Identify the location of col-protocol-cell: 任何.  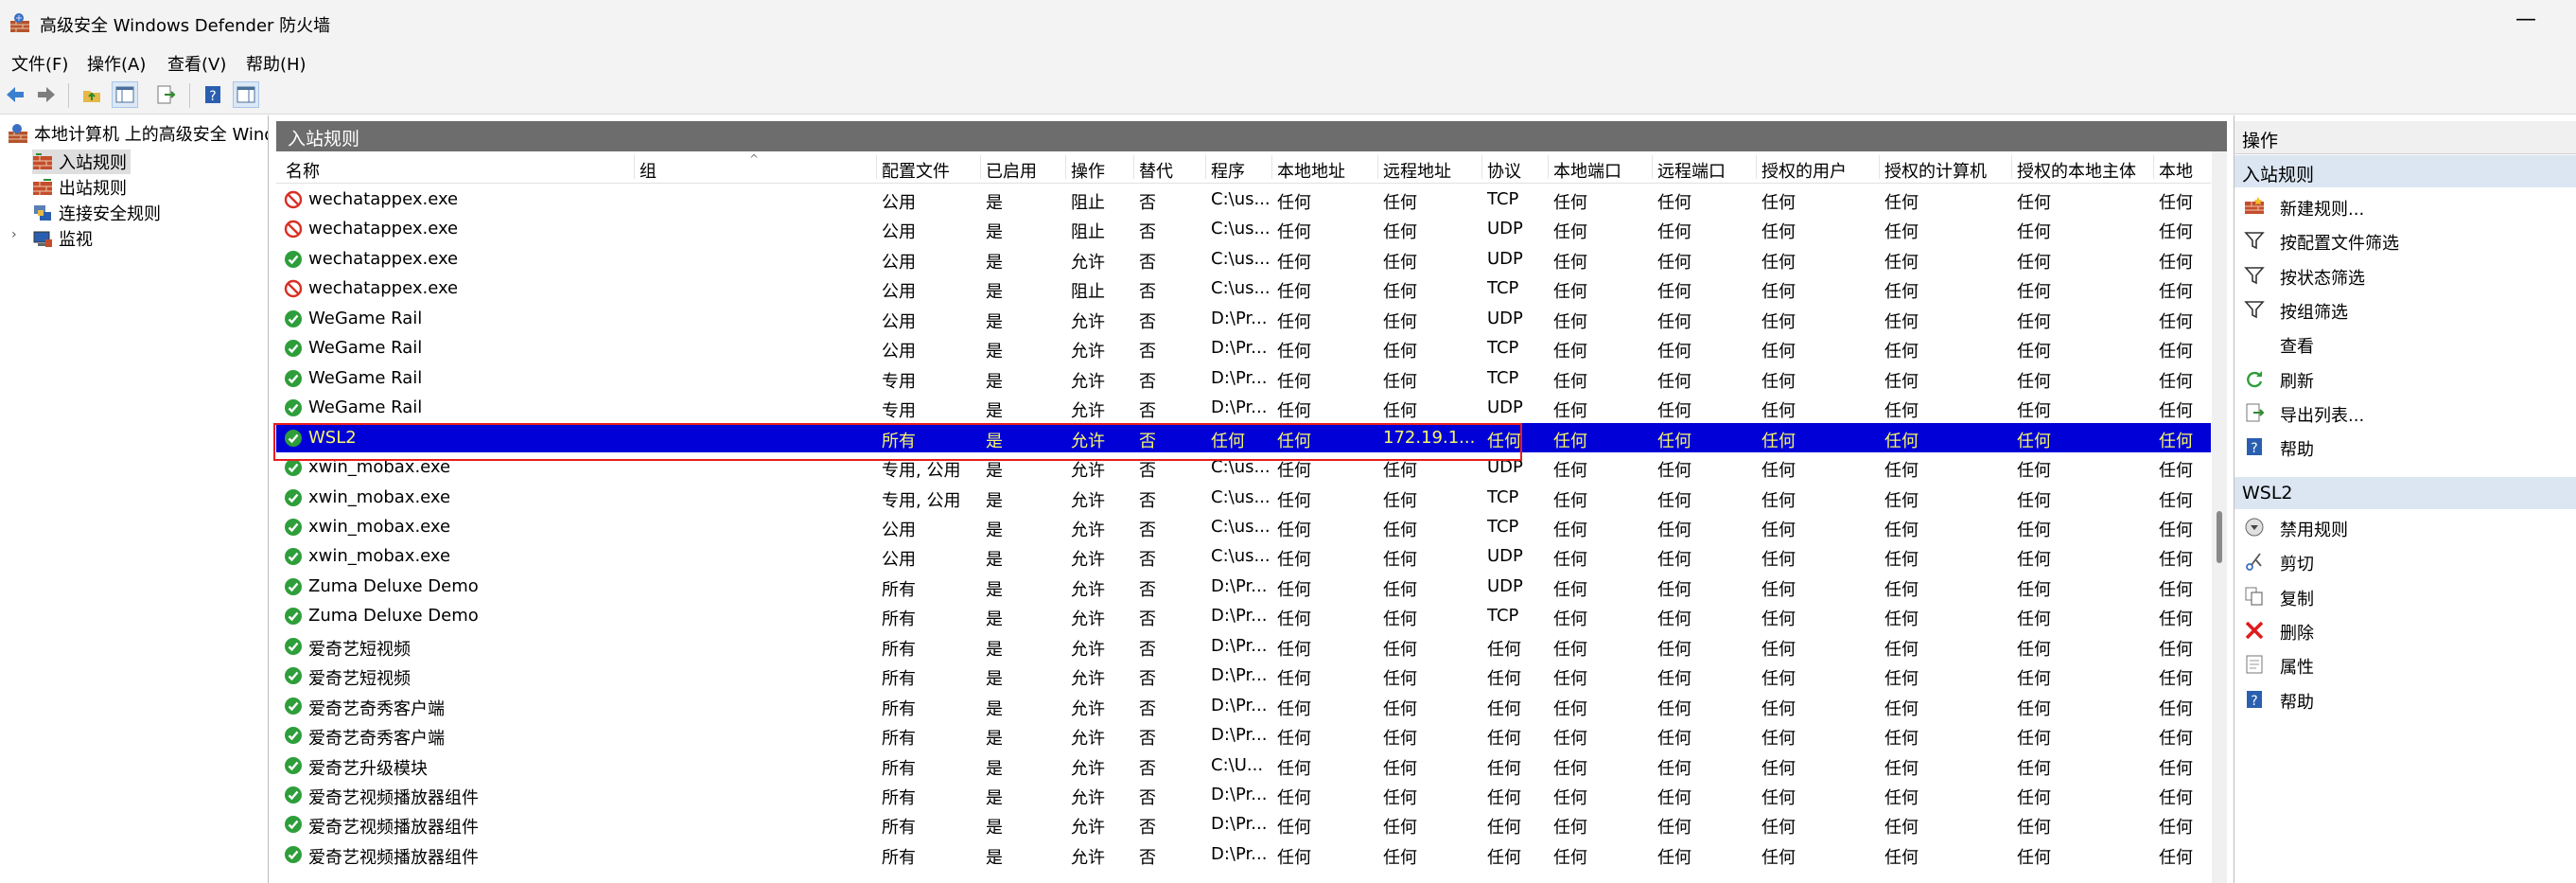
(1504, 768).